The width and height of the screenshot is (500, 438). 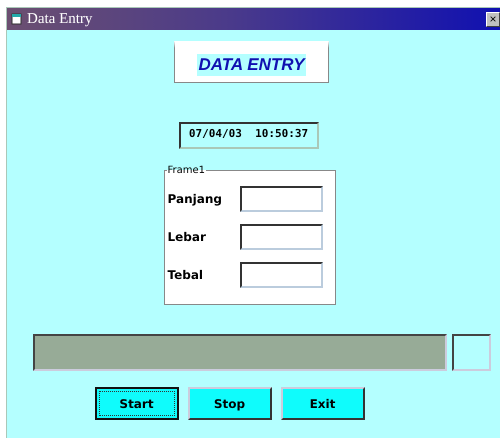 What do you see at coordinates (136, 403) in the screenshot?
I see `command-button: Start` at bounding box center [136, 403].